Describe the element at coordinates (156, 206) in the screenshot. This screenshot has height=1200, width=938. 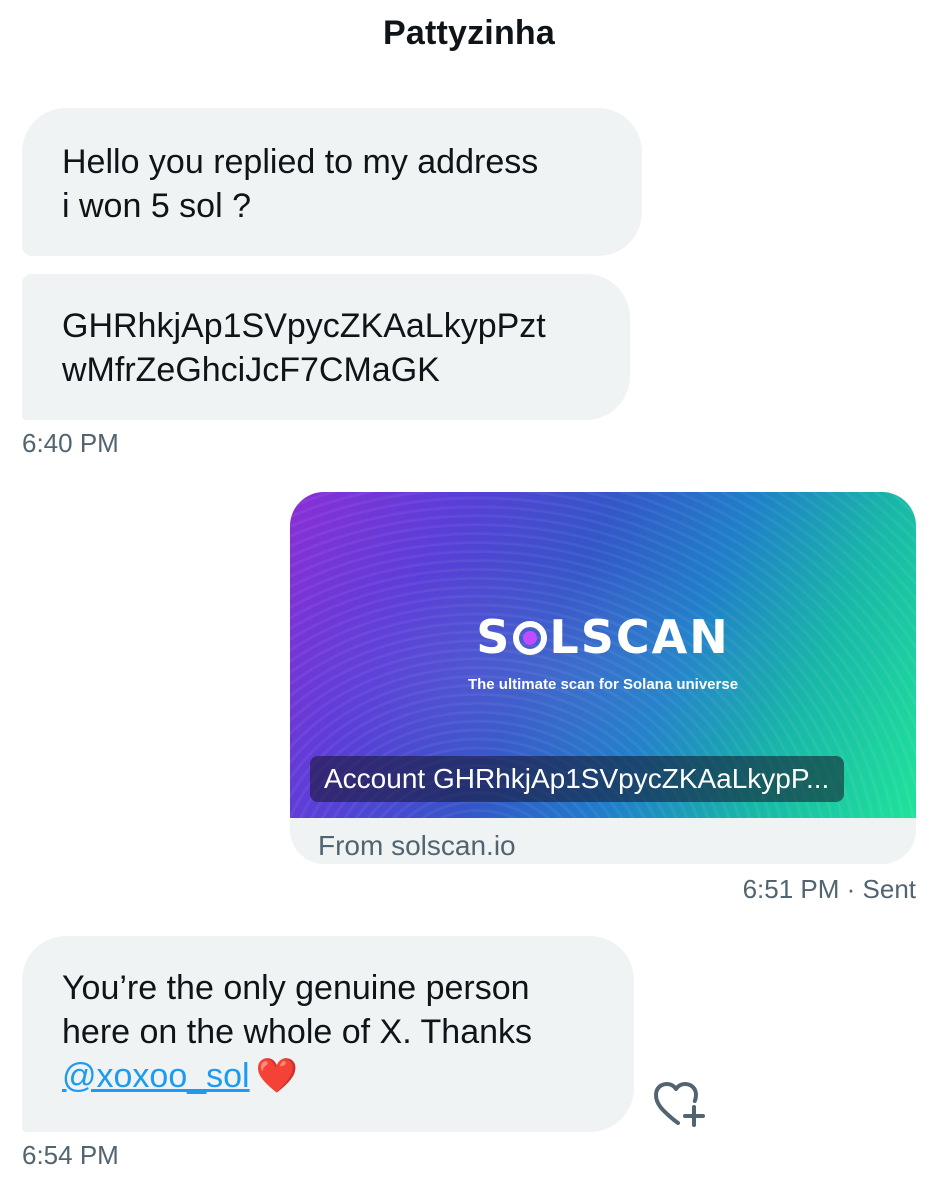
I see `message-text: i won 5 sol ?` at that location.